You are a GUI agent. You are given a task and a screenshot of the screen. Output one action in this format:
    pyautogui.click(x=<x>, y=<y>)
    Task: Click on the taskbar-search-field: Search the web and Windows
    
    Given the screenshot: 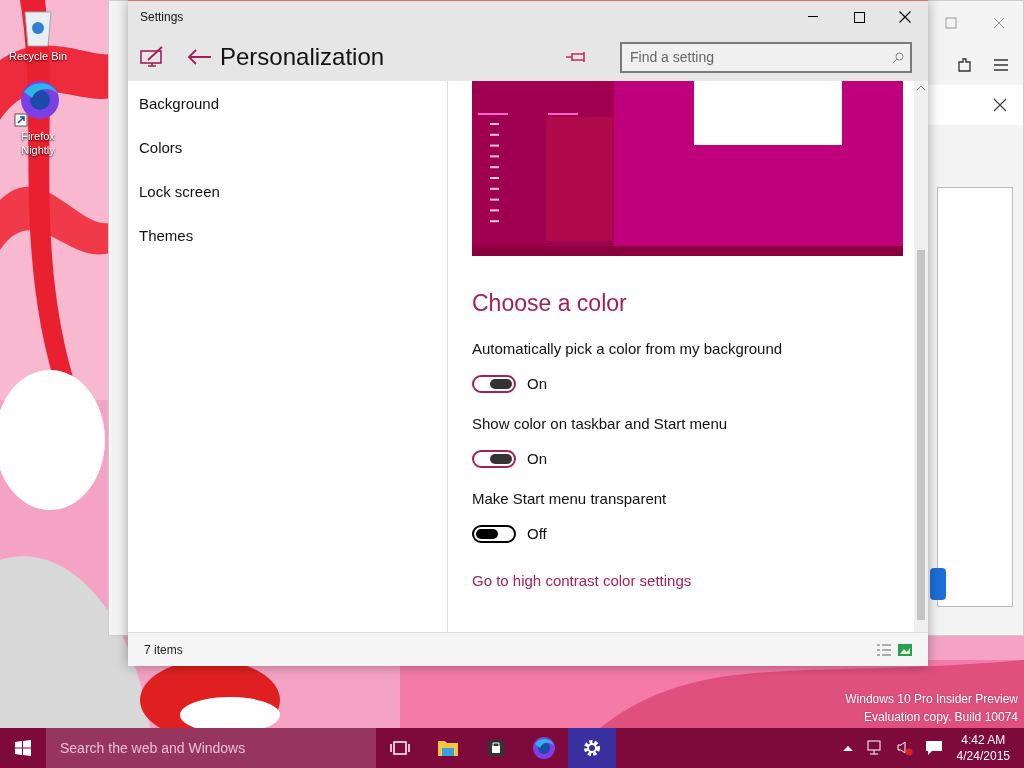 What is the action you would take?
    pyautogui.click(x=211, y=748)
    